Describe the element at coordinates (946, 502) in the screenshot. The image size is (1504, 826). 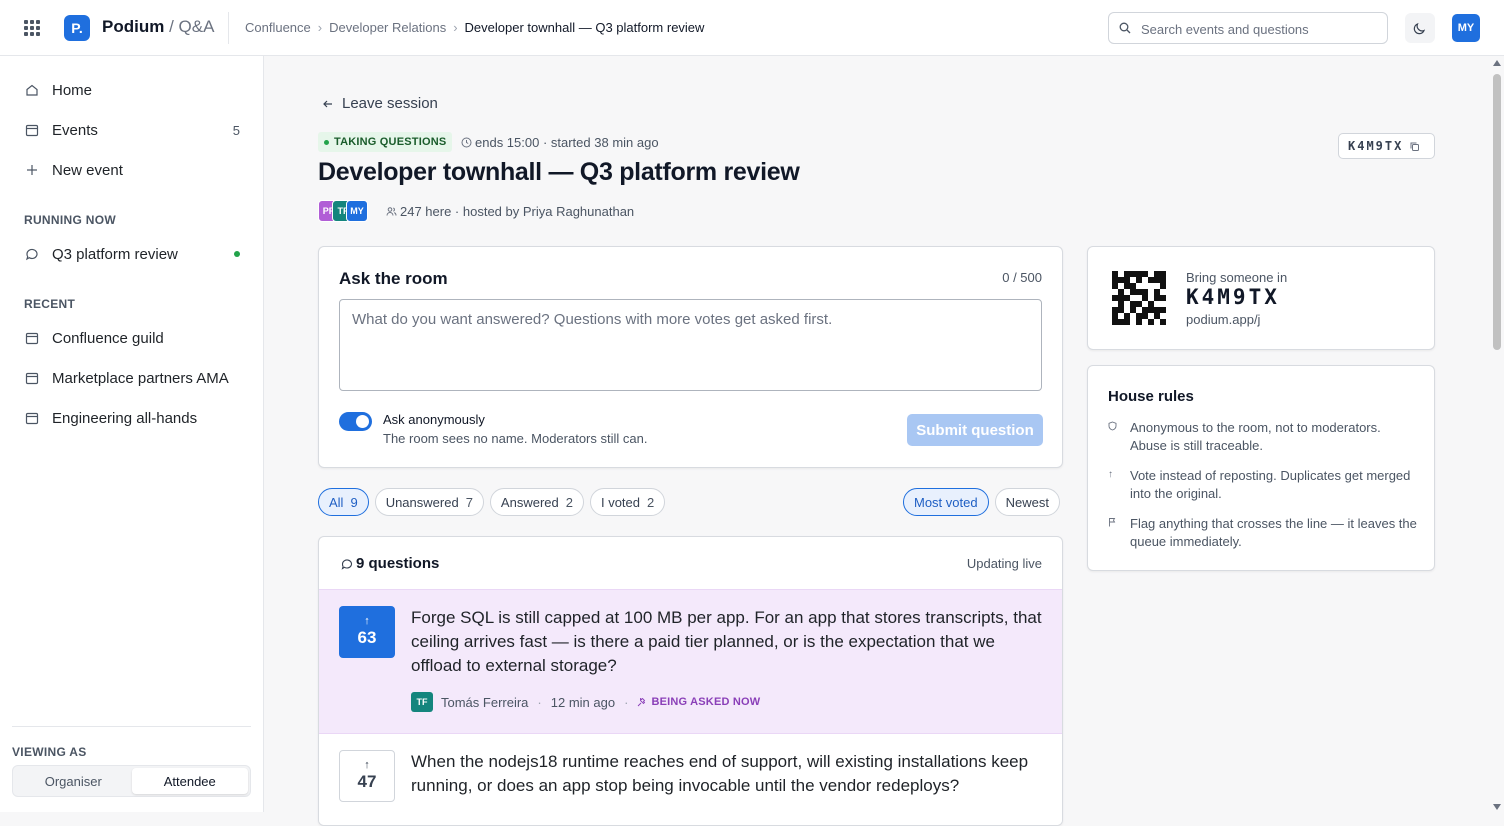
I see `sort-most-voted: Most voted` at that location.